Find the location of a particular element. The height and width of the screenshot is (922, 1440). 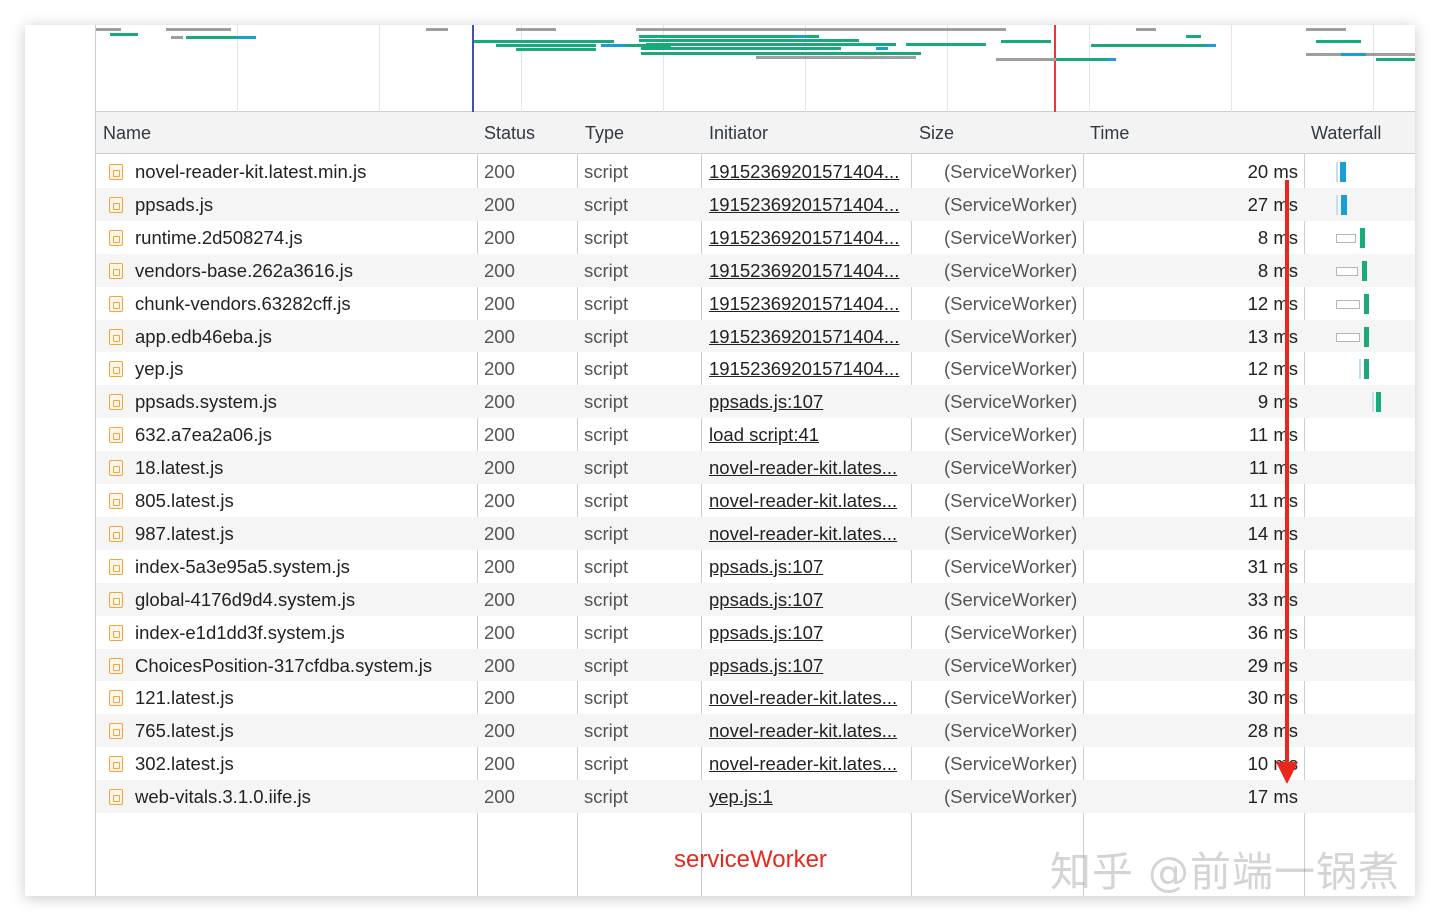

column-header-initiator: Initiator is located at coordinates (738, 133).